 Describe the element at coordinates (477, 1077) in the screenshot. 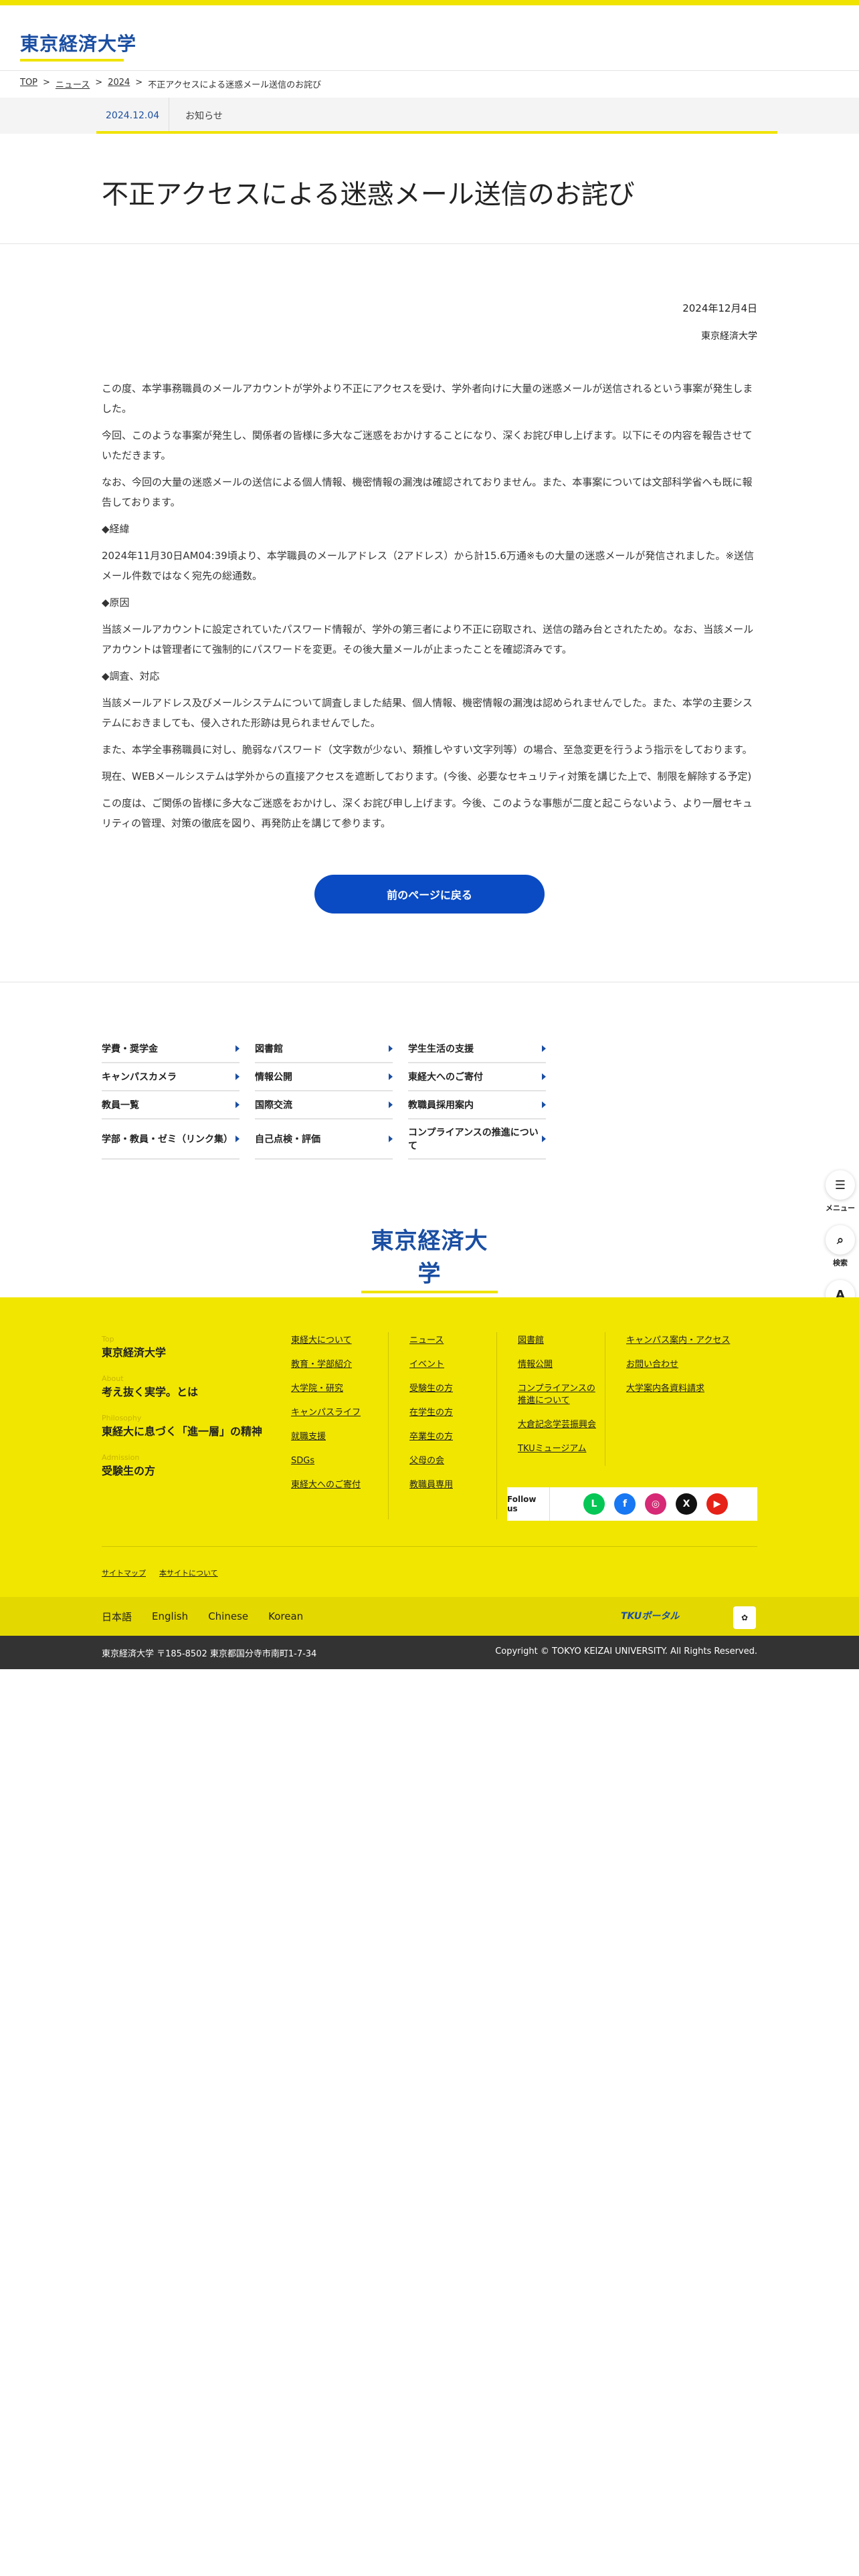

I see `quick-link: 東経大へのご寄付` at that location.